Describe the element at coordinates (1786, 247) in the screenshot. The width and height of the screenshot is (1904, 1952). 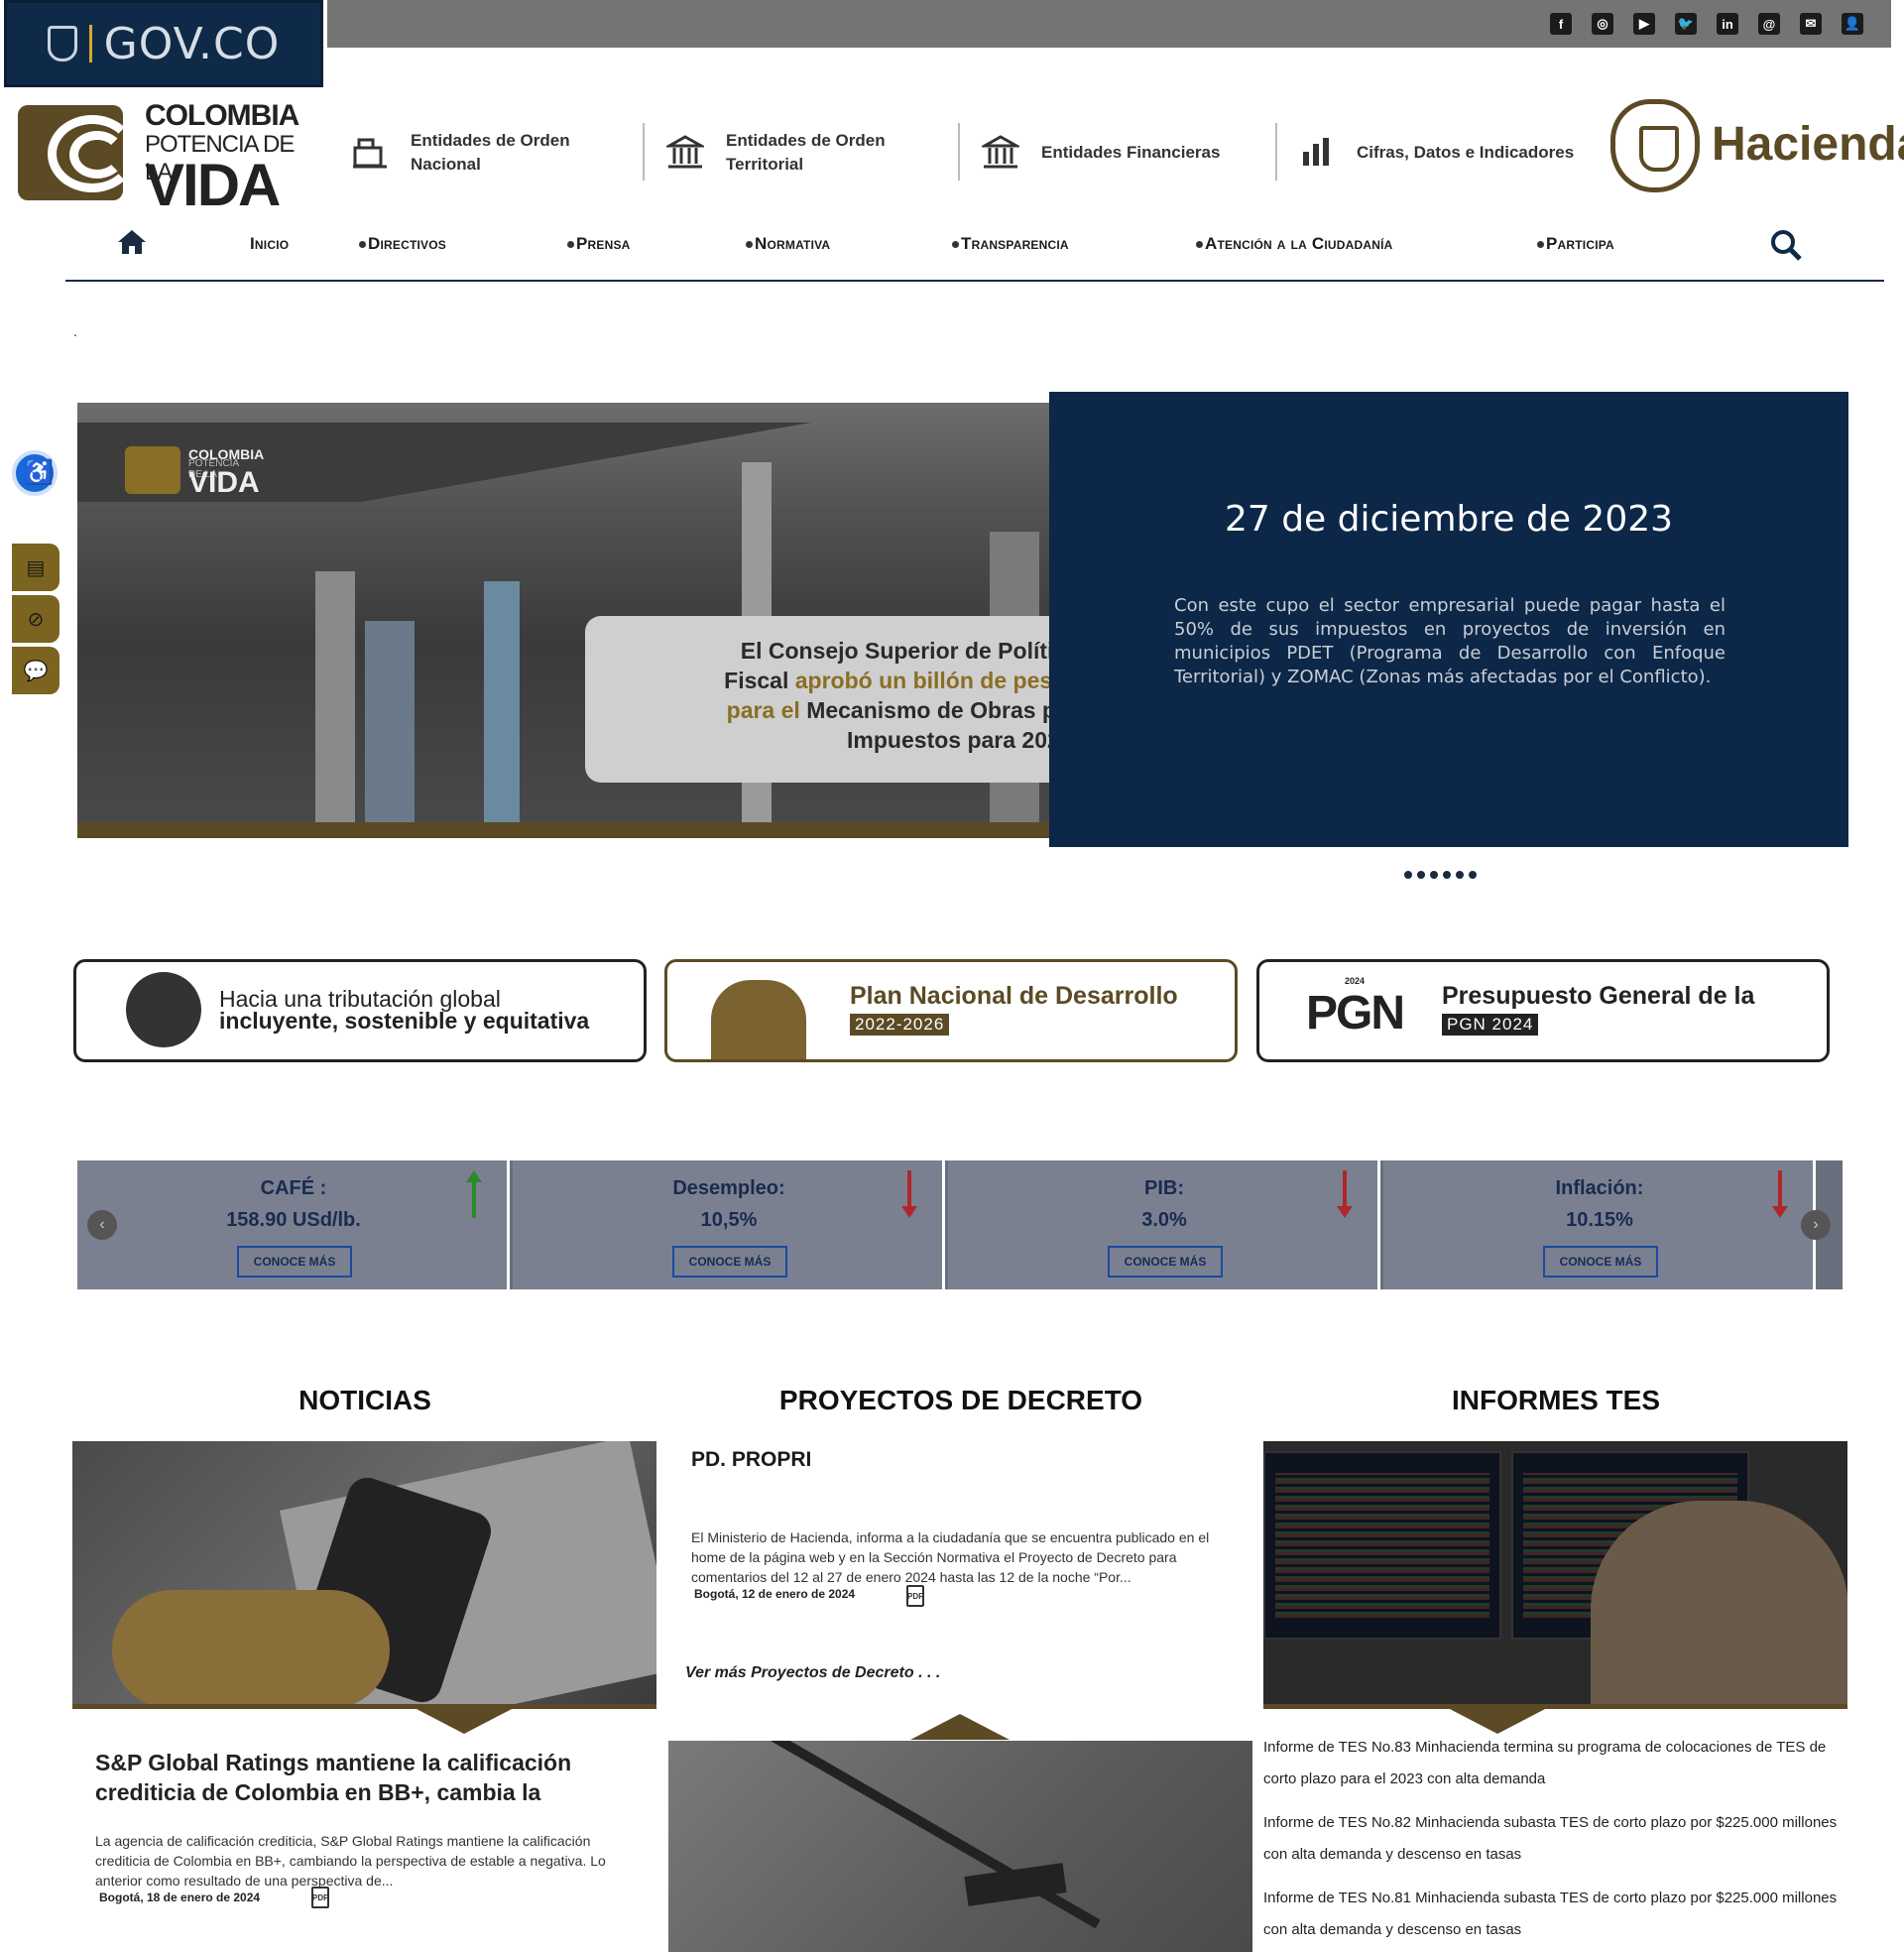
I see `search-icon` at that location.